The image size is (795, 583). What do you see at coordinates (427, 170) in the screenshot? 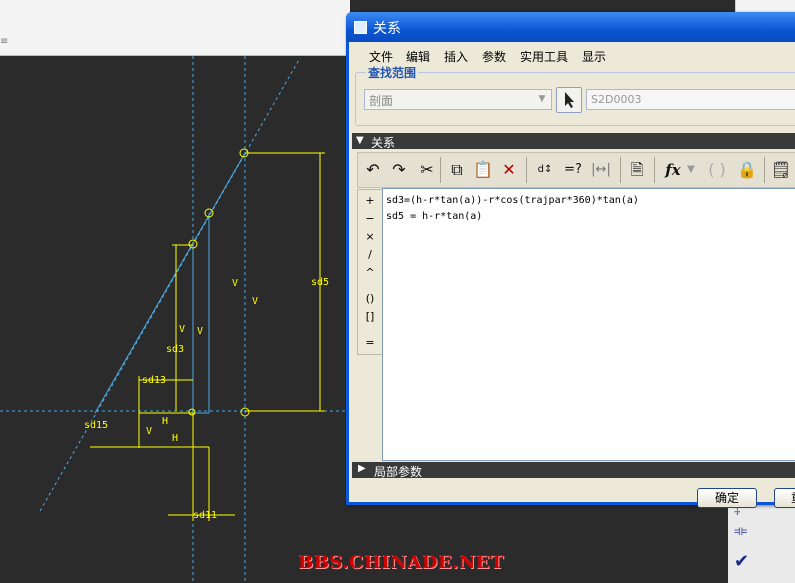
I see `cut-icon: ✂` at bounding box center [427, 170].